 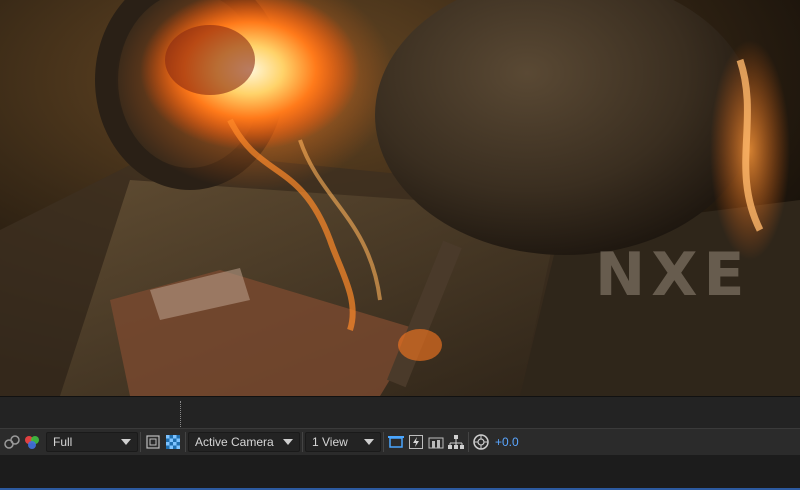 What do you see at coordinates (234, 442) in the screenshot?
I see `camera-value: Active Camera` at bounding box center [234, 442].